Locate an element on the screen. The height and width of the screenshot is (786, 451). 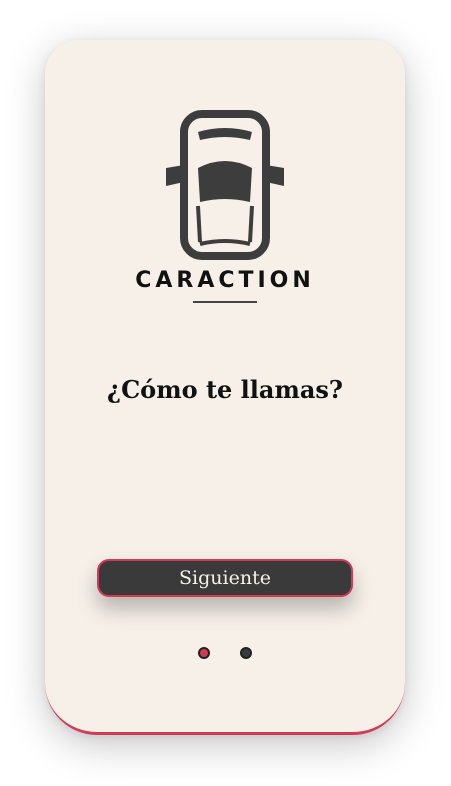
name-question: ¿Cómo te llamas? is located at coordinates (225, 389).